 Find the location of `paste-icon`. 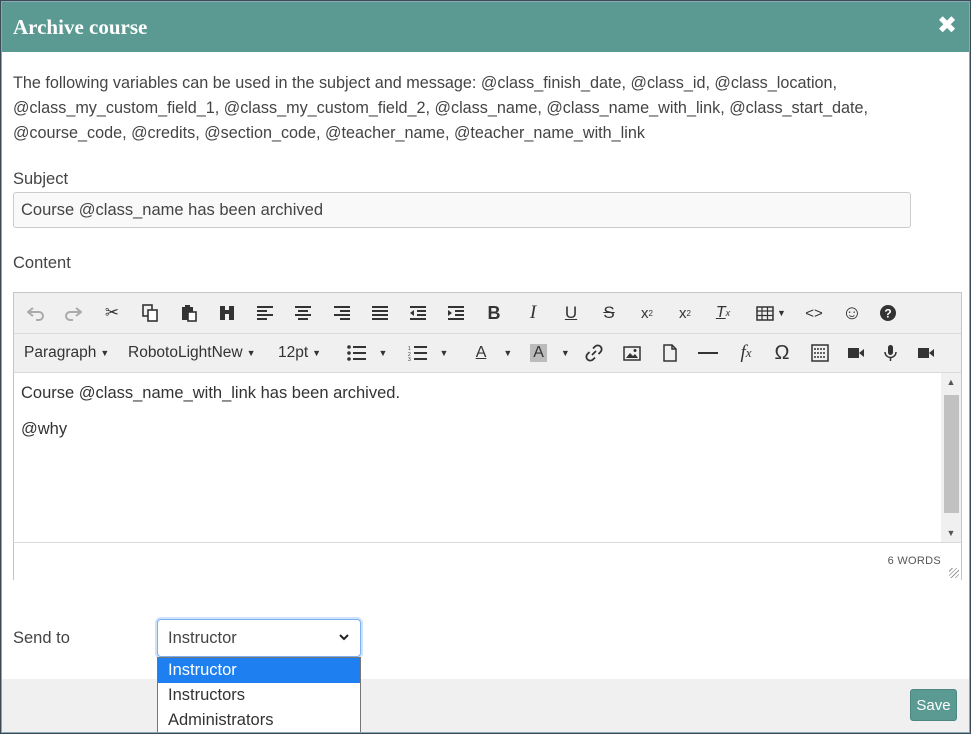

paste-icon is located at coordinates (189, 313).